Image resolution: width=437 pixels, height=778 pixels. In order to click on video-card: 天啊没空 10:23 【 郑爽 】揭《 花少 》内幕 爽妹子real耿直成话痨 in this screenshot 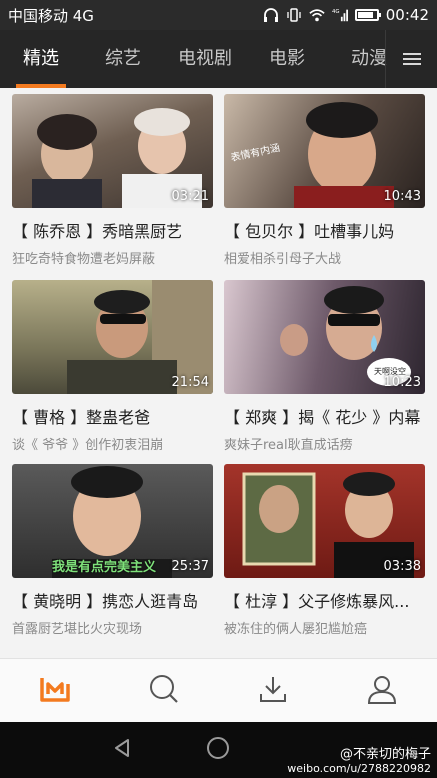, I will do `click(324, 366)`.